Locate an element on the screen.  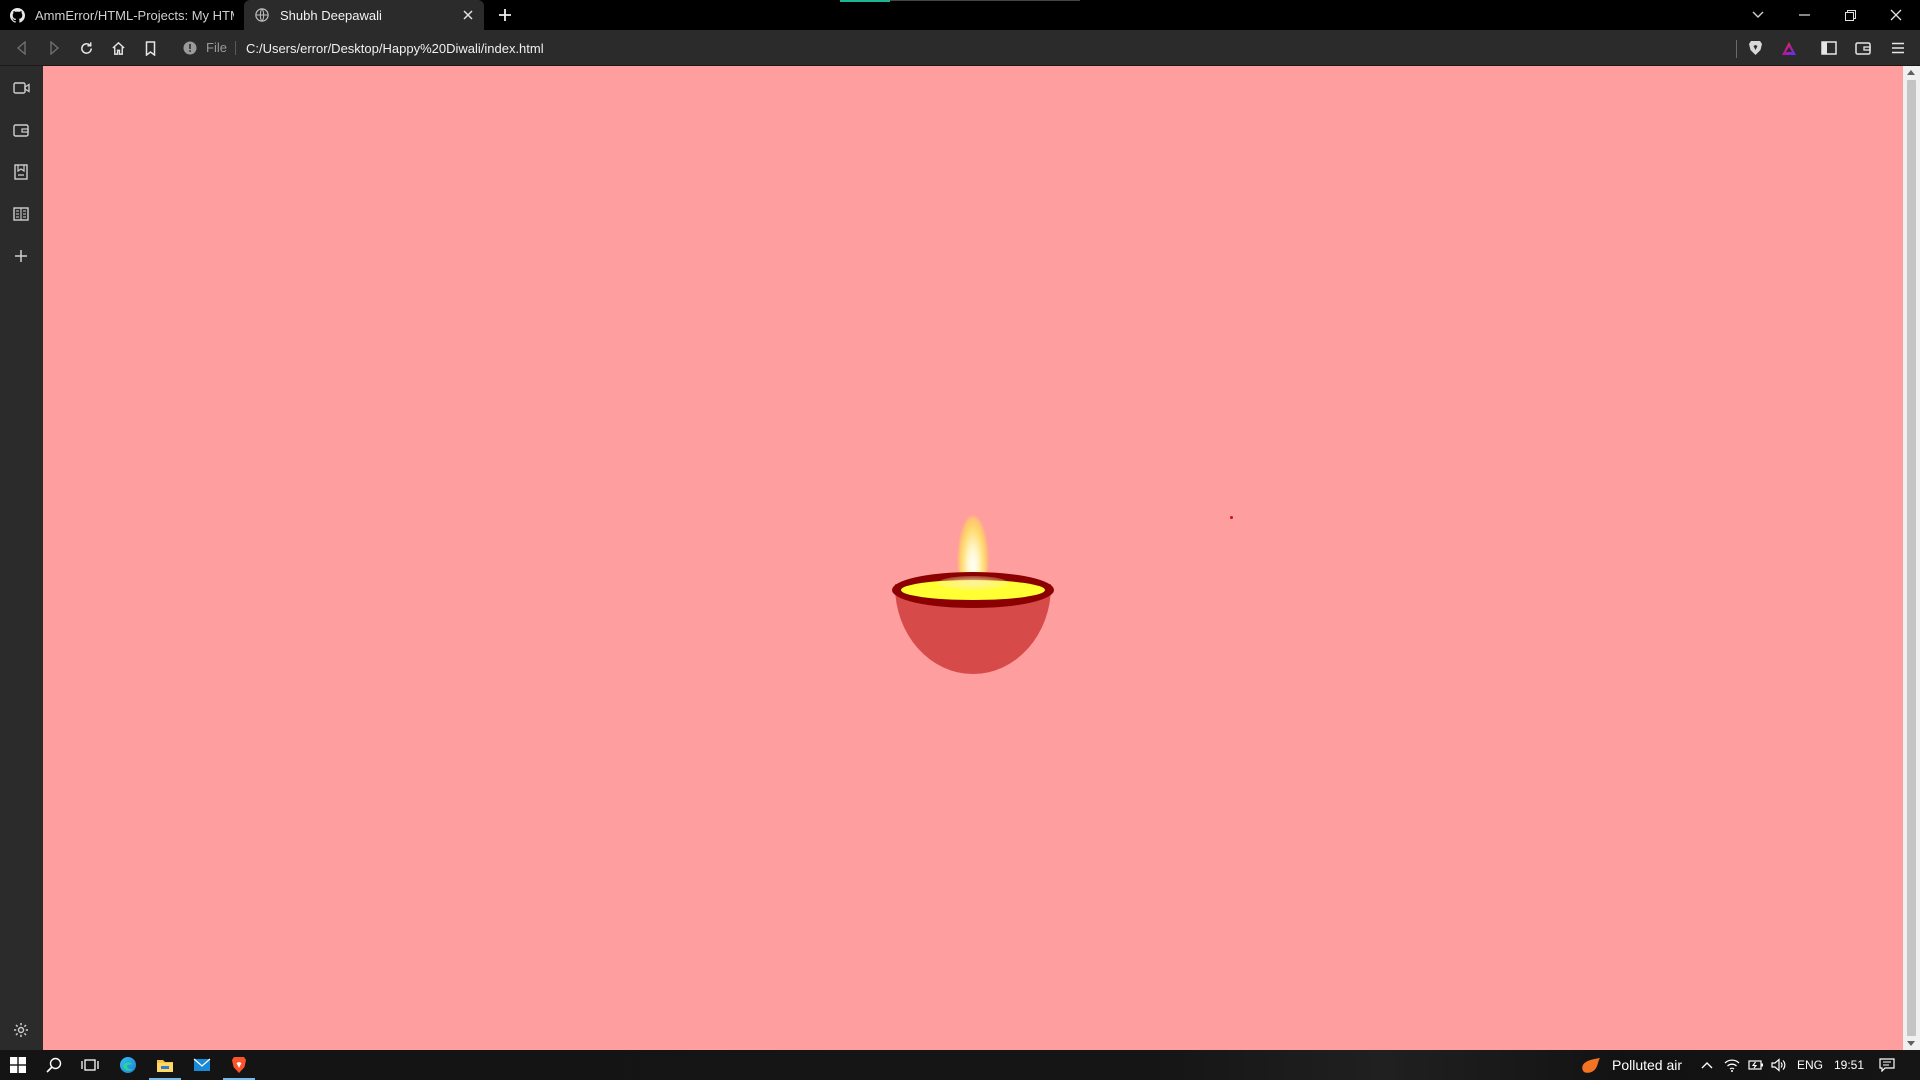
wallet-sidebar-icon is located at coordinates (21, 130).